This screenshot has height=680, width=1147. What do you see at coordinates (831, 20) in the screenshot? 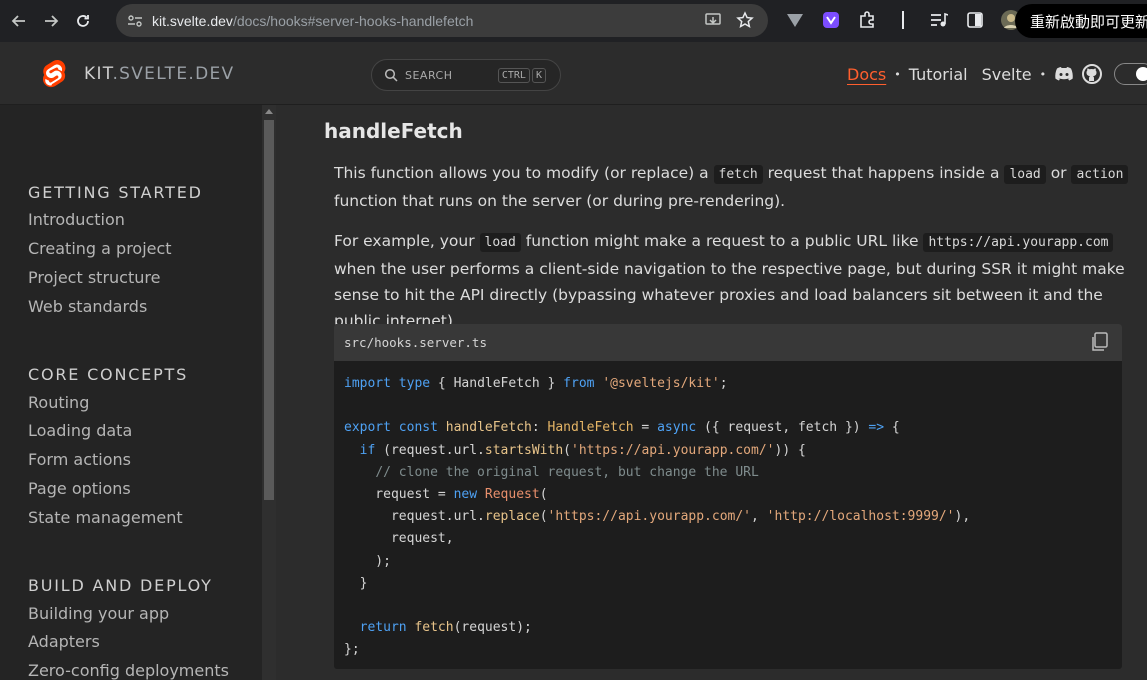
I see `purple-extension-icon` at bounding box center [831, 20].